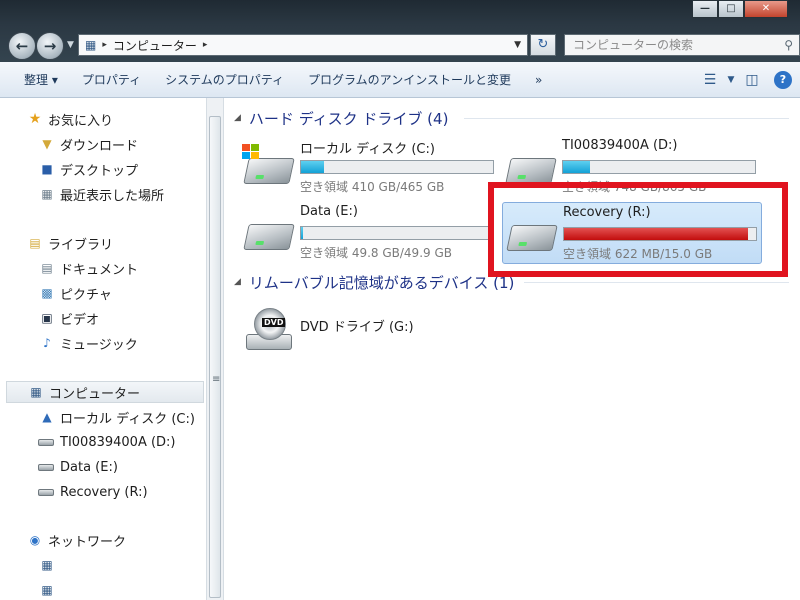  Describe the element at coordinates (70, 45) in the screenshot. I see `recent-pages-dropdown: ▼` at that location.